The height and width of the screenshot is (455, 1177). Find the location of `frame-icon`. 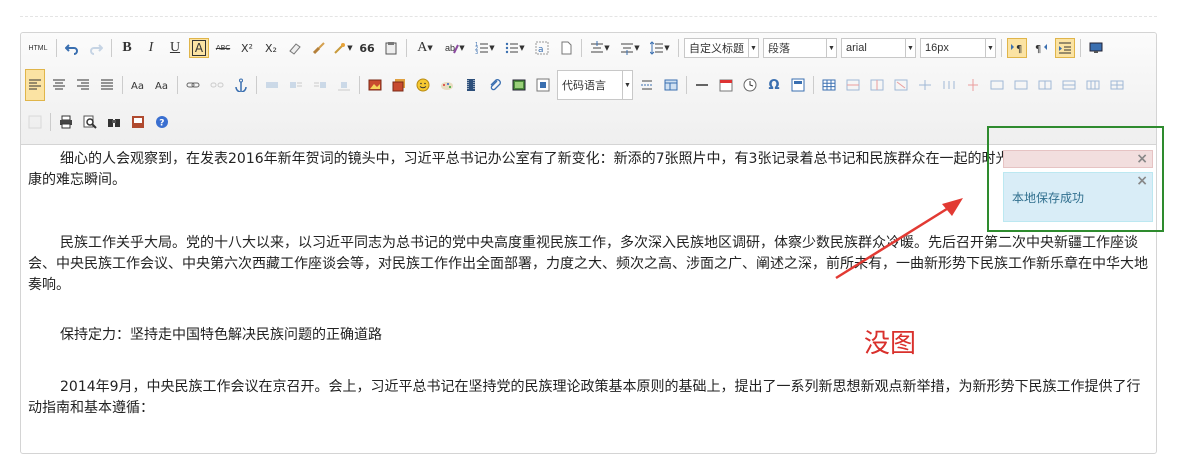

frame-icon is located at coordinates (519, 85).